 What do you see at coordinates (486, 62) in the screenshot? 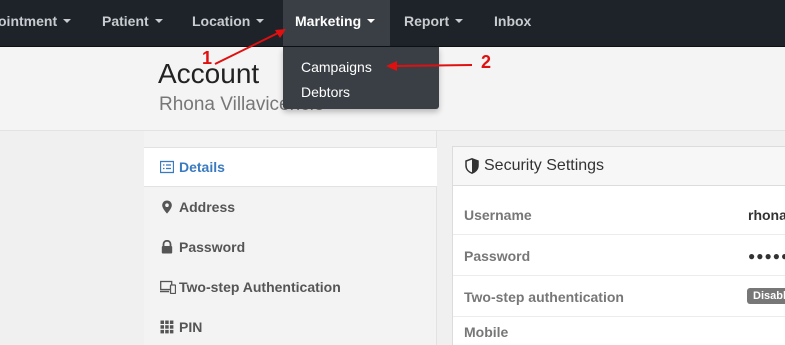
I see `annotation-label-2: 2` at bounding box center [486, 62].